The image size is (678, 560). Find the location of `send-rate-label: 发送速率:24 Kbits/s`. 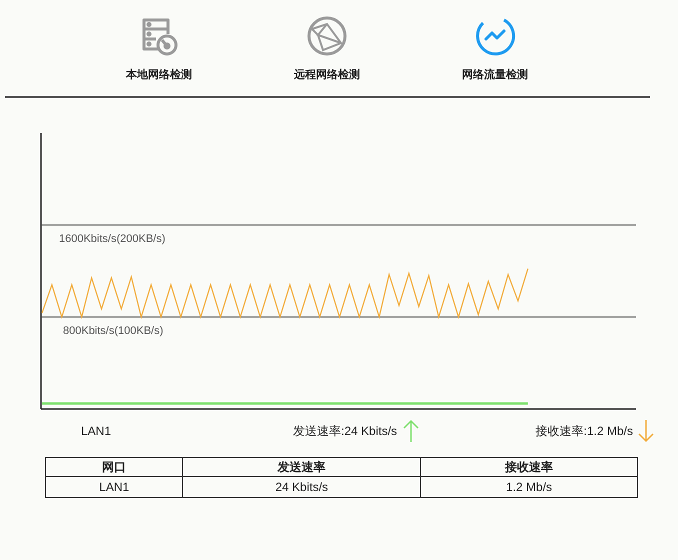

send-rate-label: 发送速率:24 Kbits/s is located at coordinates (345, 431).